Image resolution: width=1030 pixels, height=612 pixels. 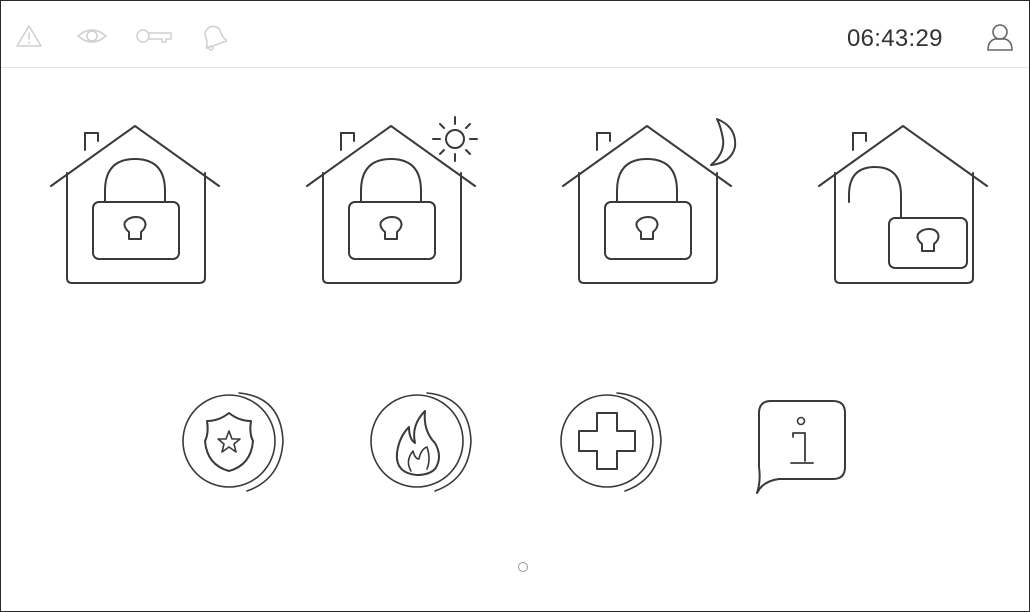 I want to click on key-icon, so click(x=154, y=36).